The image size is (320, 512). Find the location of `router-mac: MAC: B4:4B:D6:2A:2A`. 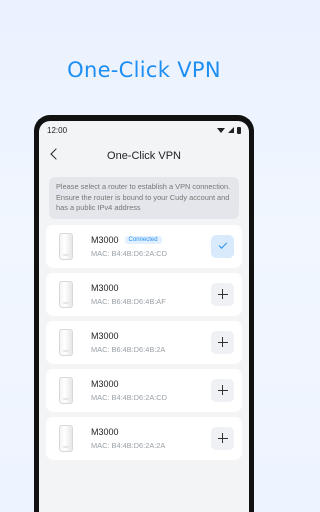

router-mac: MAC: B4:4B:D6:2A:2A is located at coordinates (128, 445).